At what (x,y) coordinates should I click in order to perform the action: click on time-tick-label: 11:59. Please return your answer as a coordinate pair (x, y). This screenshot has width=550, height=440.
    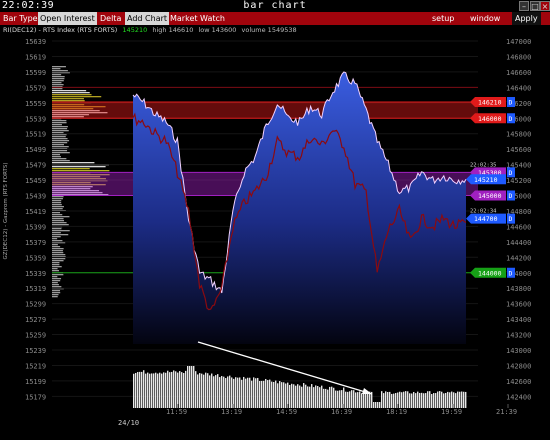
    Looking at the image, I should click on (176, 412).